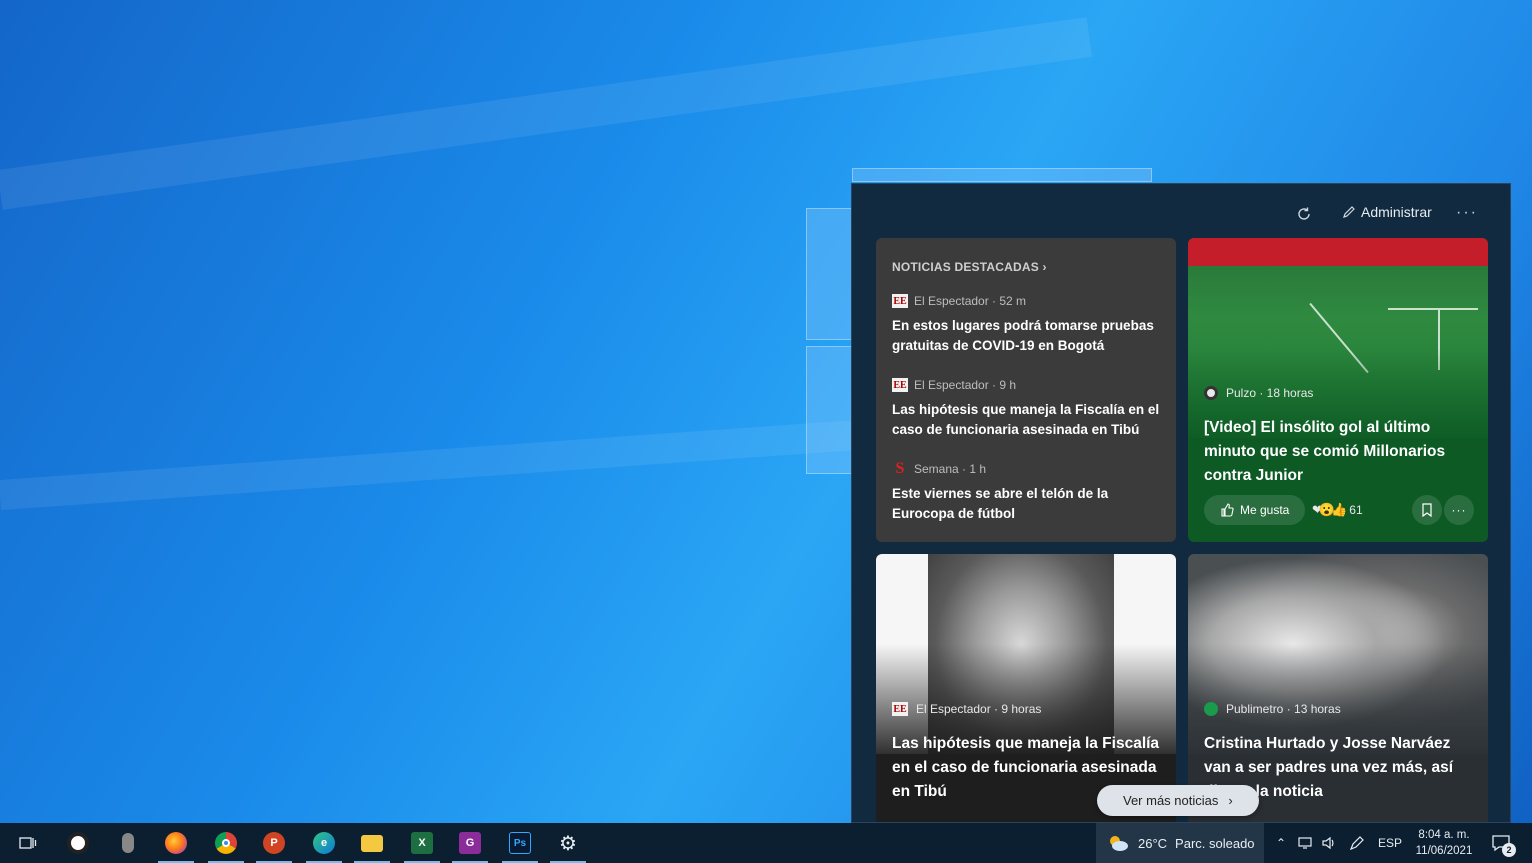  What do you see at coordinates (1433, 309) in the screenshot?
I see `pitch-line` at bounding box center [1433, 309].